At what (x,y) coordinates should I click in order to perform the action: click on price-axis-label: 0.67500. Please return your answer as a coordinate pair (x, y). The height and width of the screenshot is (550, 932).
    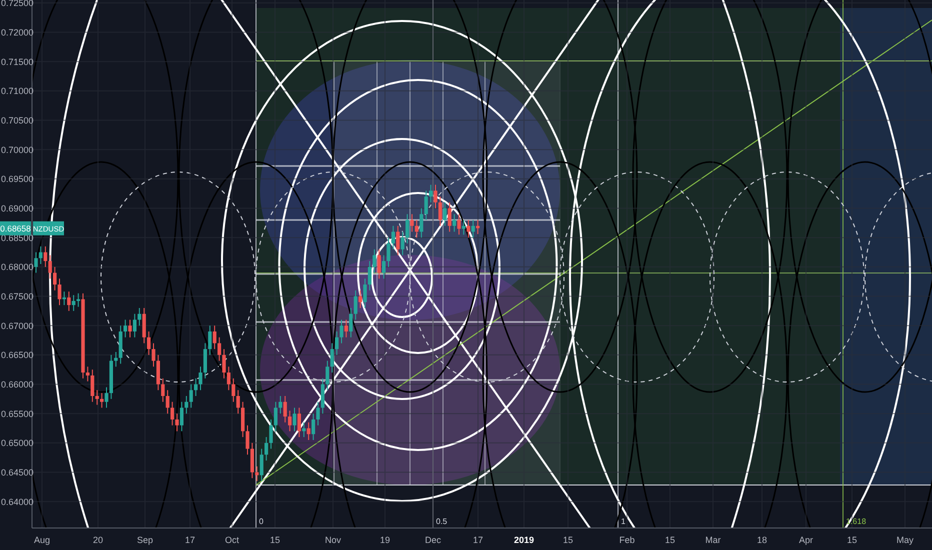
    Looking at the image, I should click on (17, 296).